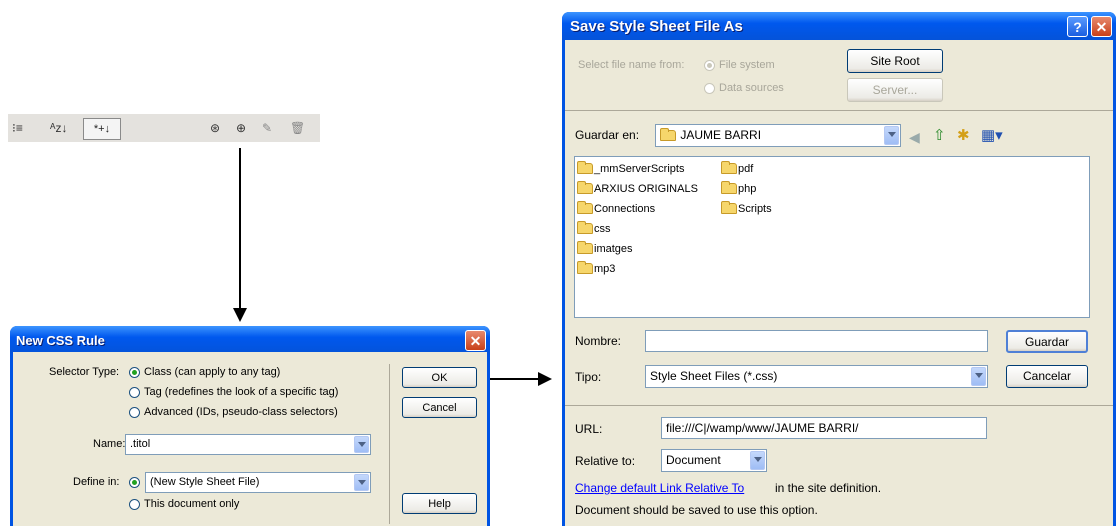  What do you see at coordinates (895, 61) in the screenshot?
I see `site-root-button: Site Root` at bounding box center [895, 61].